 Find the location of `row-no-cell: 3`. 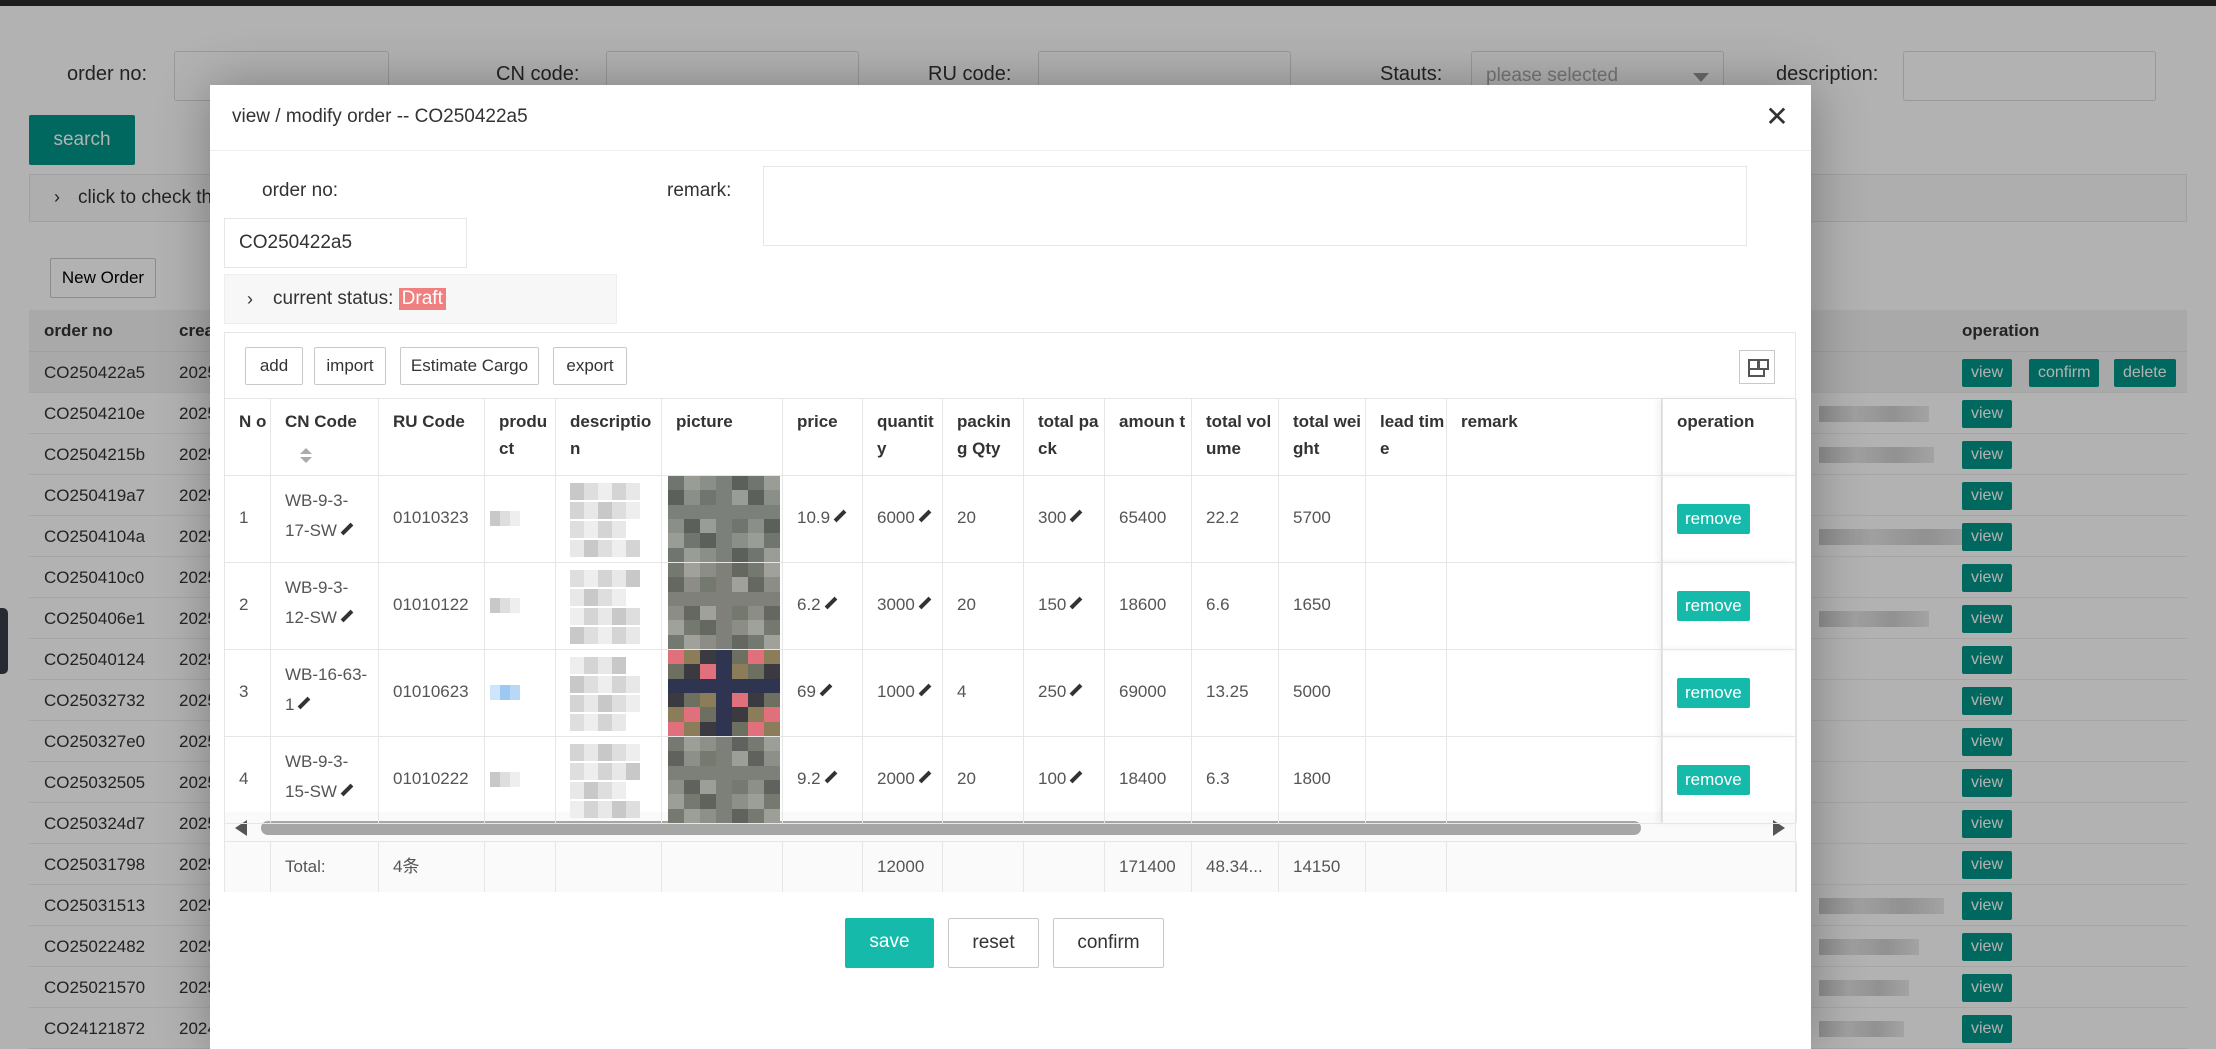

row-no-cell: 3 is located at coordinates (248, 692).